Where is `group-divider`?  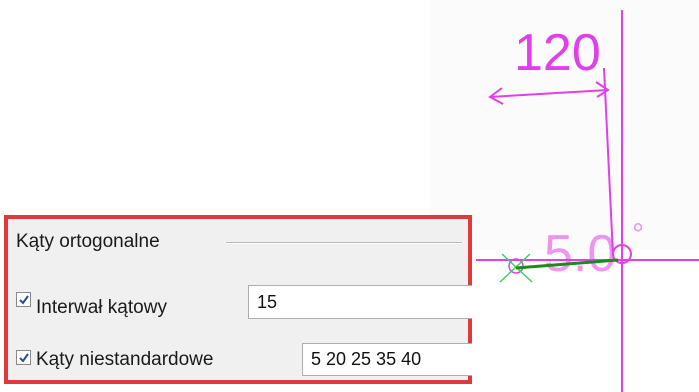
group-divider is located at coordinates (344, 243).